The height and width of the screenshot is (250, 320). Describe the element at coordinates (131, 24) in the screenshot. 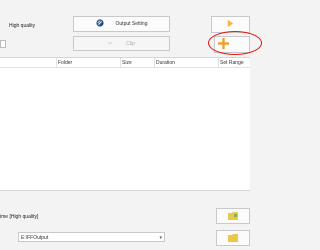

I see `output-setting-label: Output Setting` at that location.